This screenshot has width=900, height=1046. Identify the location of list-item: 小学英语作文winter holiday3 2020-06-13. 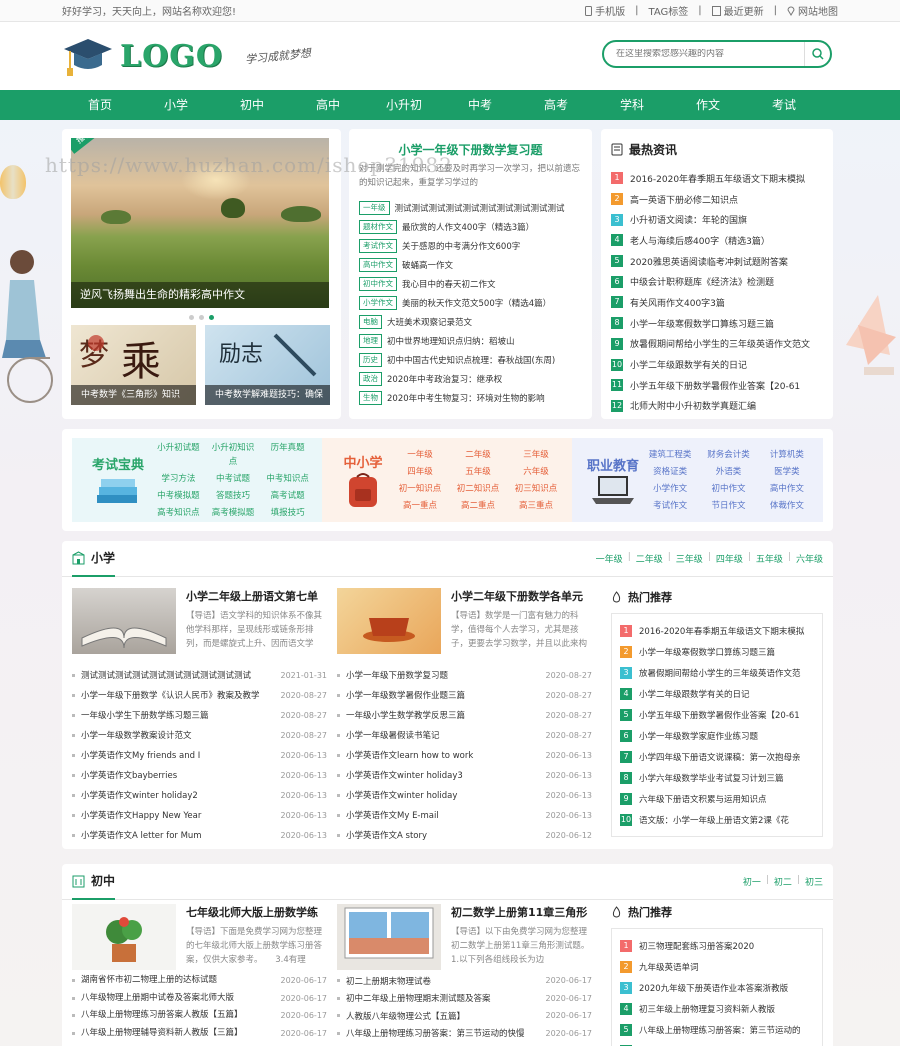
(464, 775).